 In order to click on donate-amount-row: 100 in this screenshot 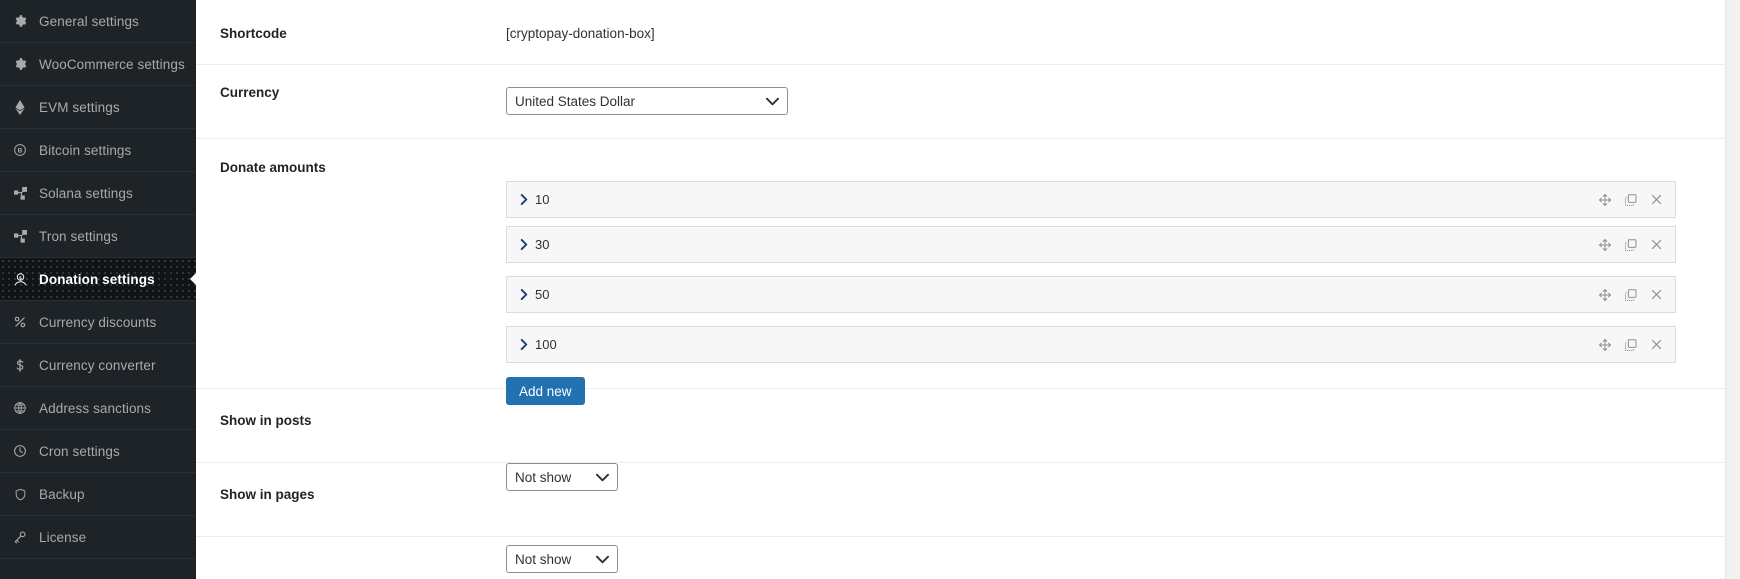, I will do `click(1091, 344)`.